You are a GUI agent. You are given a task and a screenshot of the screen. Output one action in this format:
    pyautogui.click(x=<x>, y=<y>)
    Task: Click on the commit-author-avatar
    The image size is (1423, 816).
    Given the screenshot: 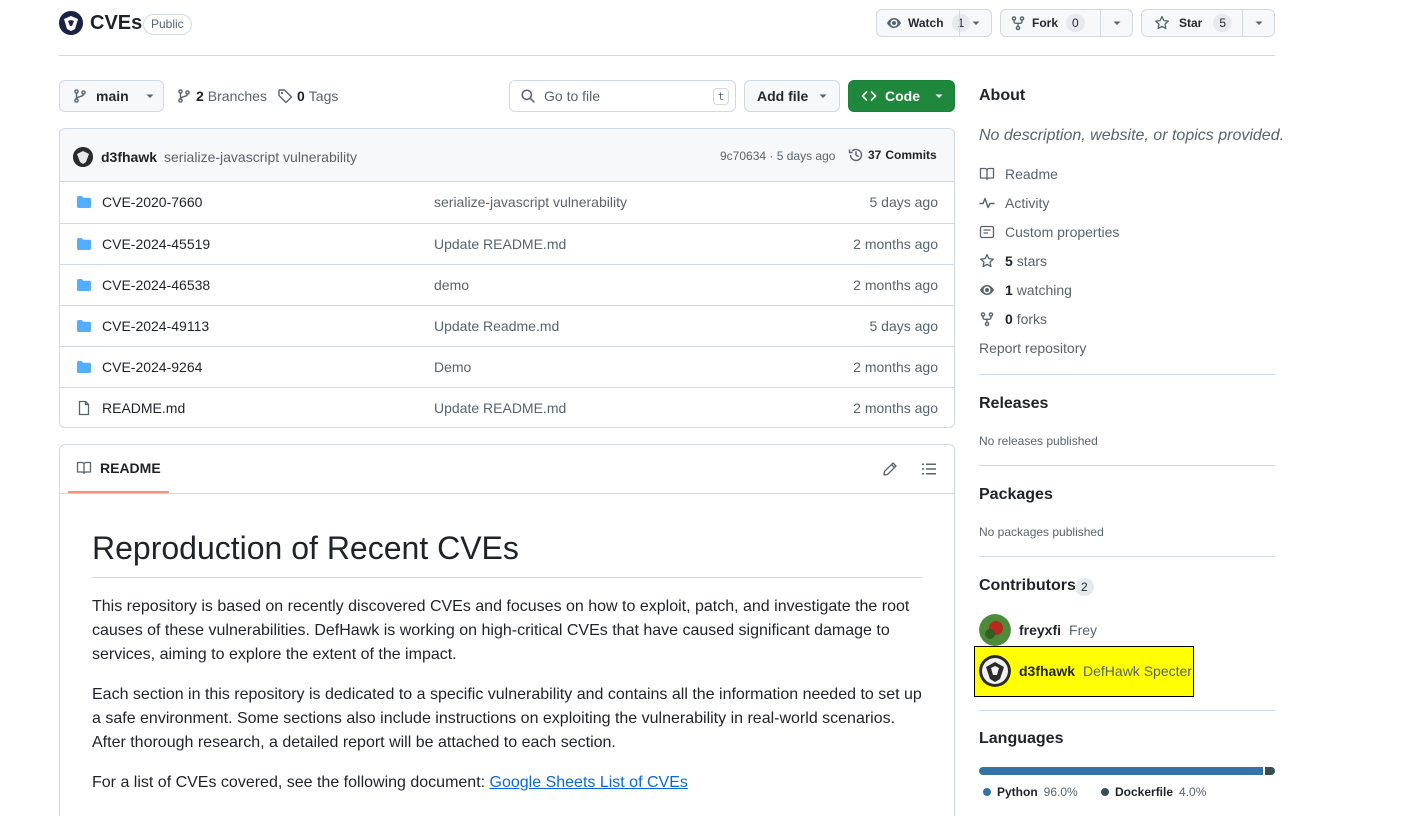 What is the action you would take?
    pyautogui.click(x=83, y=157)
    